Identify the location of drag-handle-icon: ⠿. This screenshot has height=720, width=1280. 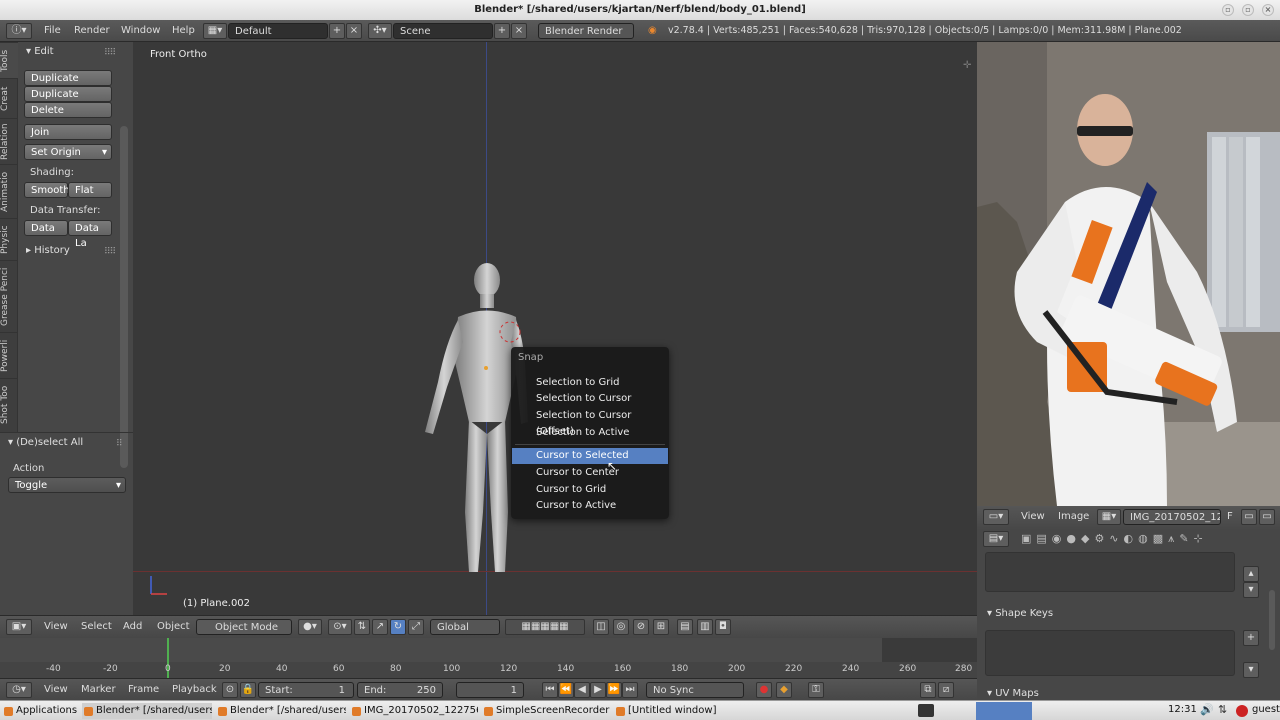
(119, 444).